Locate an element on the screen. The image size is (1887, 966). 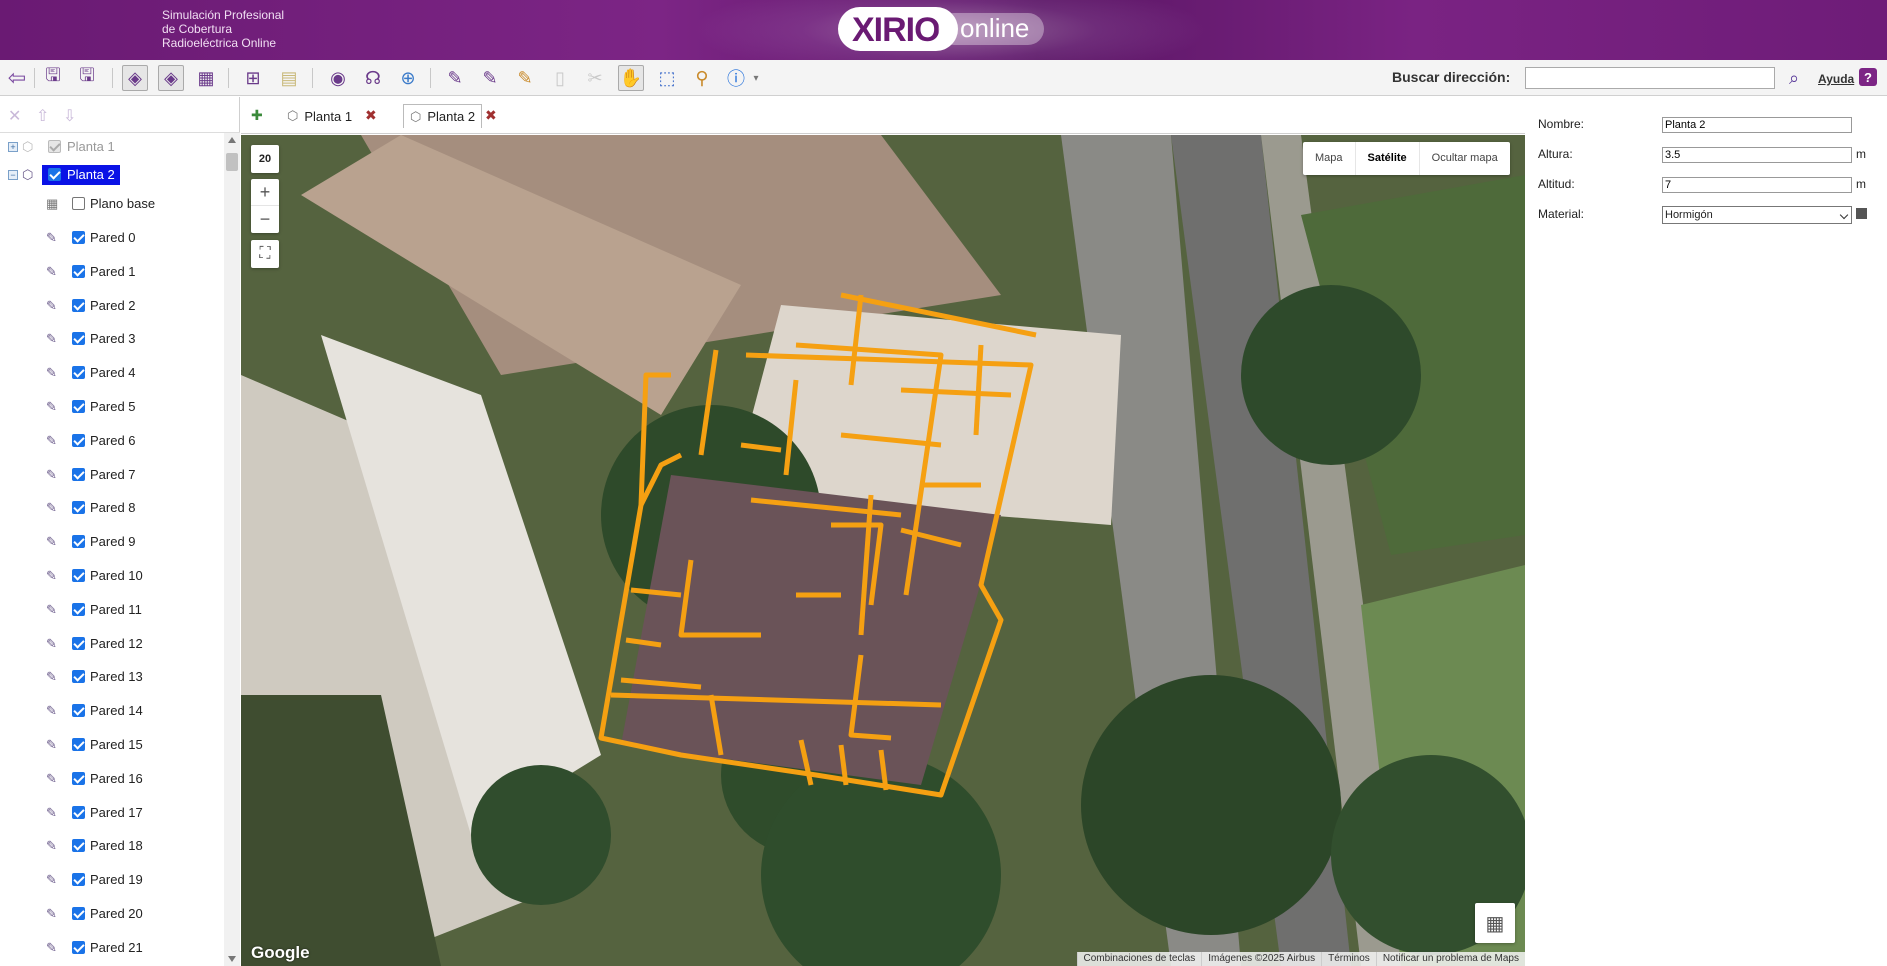
tree-wall-item: ✎ Pared 5 is located at coordinates (112, 406).